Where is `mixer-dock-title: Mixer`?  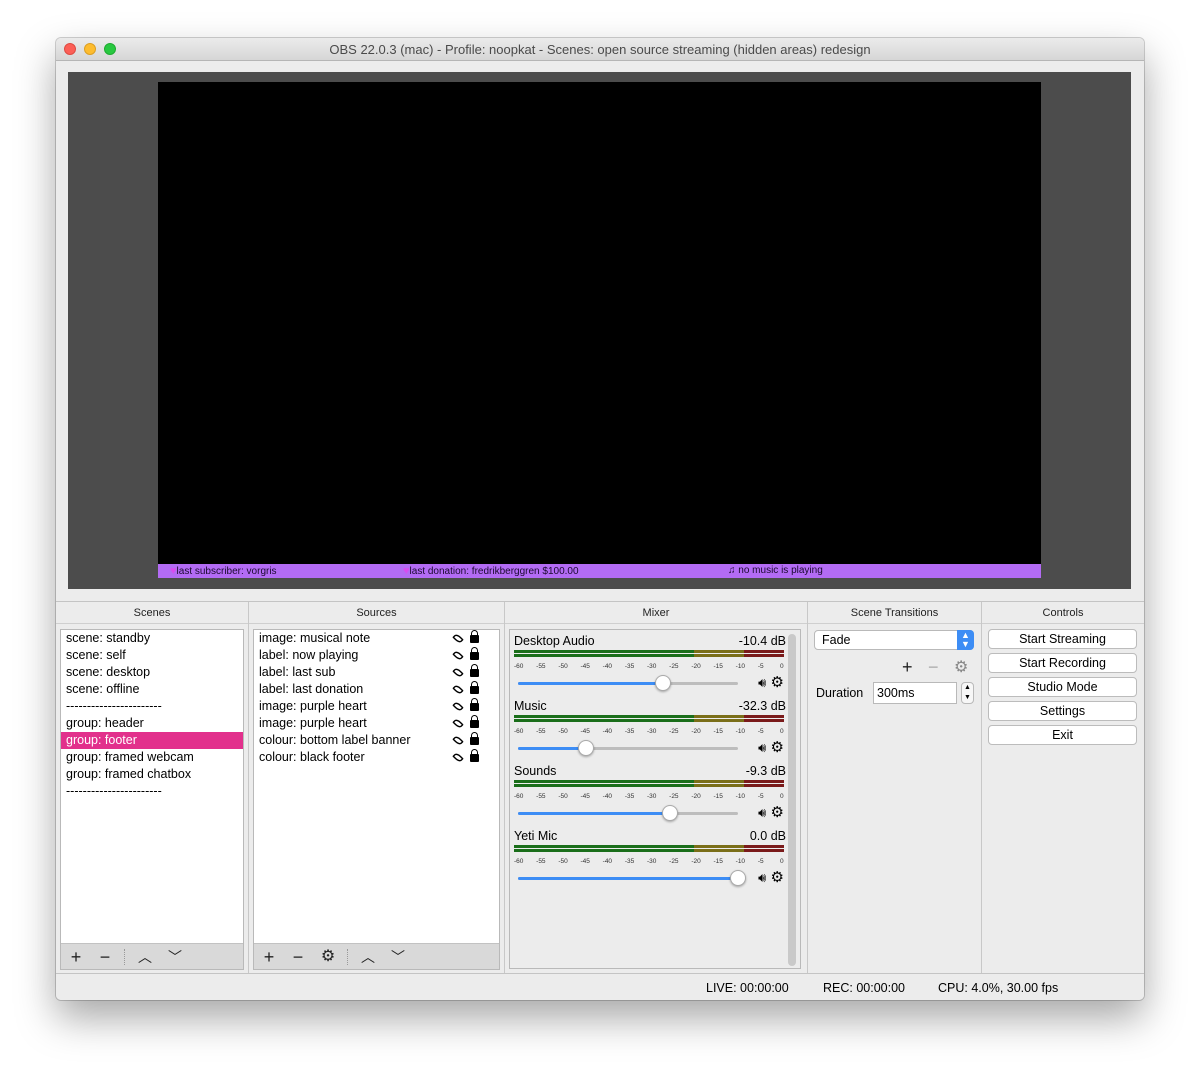
mixer-dock-title: Mixer is located at coordinates (656, 613).